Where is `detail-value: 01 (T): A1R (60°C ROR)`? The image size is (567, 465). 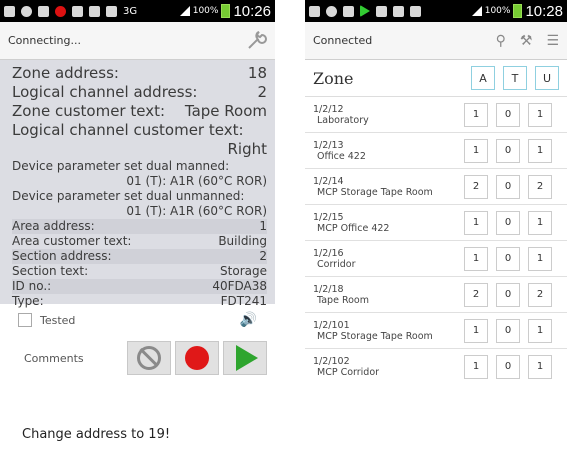 detail-value: 01 (T): A1R (60°C ROR) is located at coordinates (196, 181).